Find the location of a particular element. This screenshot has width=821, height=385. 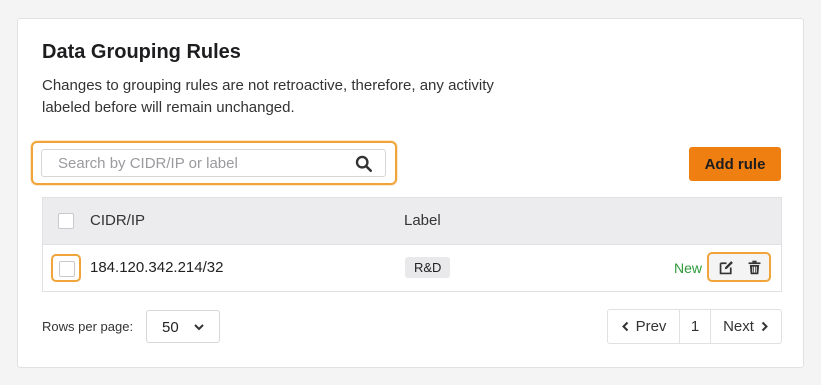

table-header: CIDR/IP Label is located at coordinates (412, 221).